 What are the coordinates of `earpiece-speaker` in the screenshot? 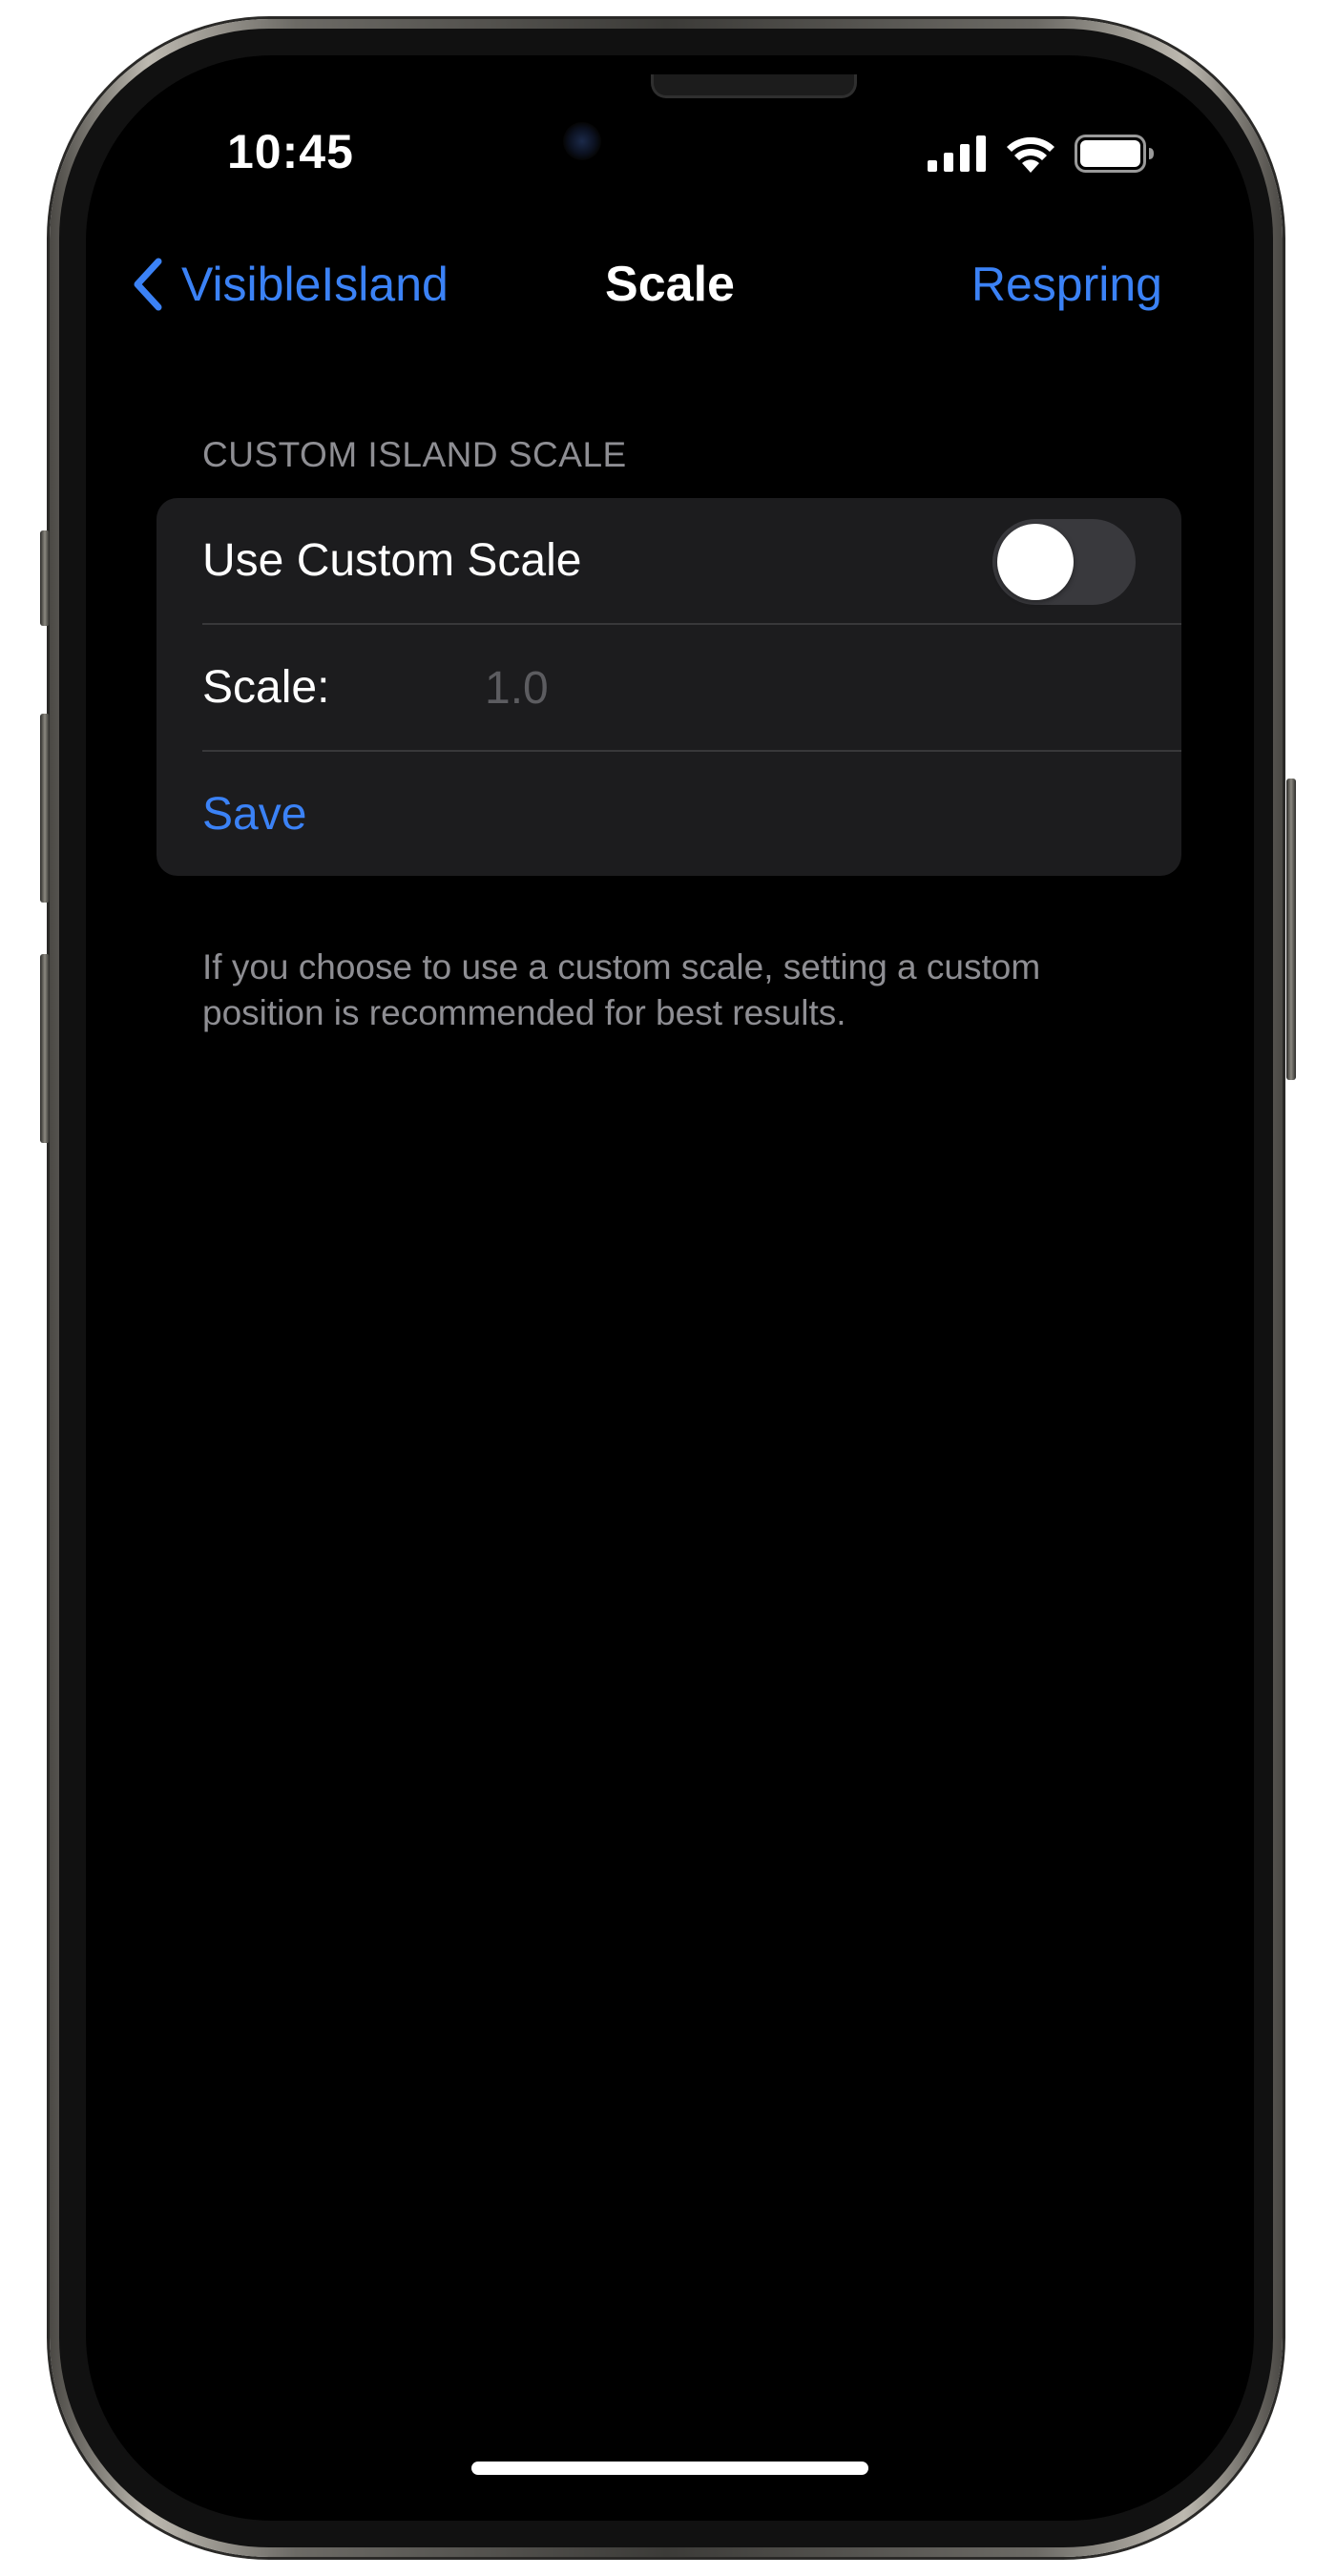 It's located at (754, 86).